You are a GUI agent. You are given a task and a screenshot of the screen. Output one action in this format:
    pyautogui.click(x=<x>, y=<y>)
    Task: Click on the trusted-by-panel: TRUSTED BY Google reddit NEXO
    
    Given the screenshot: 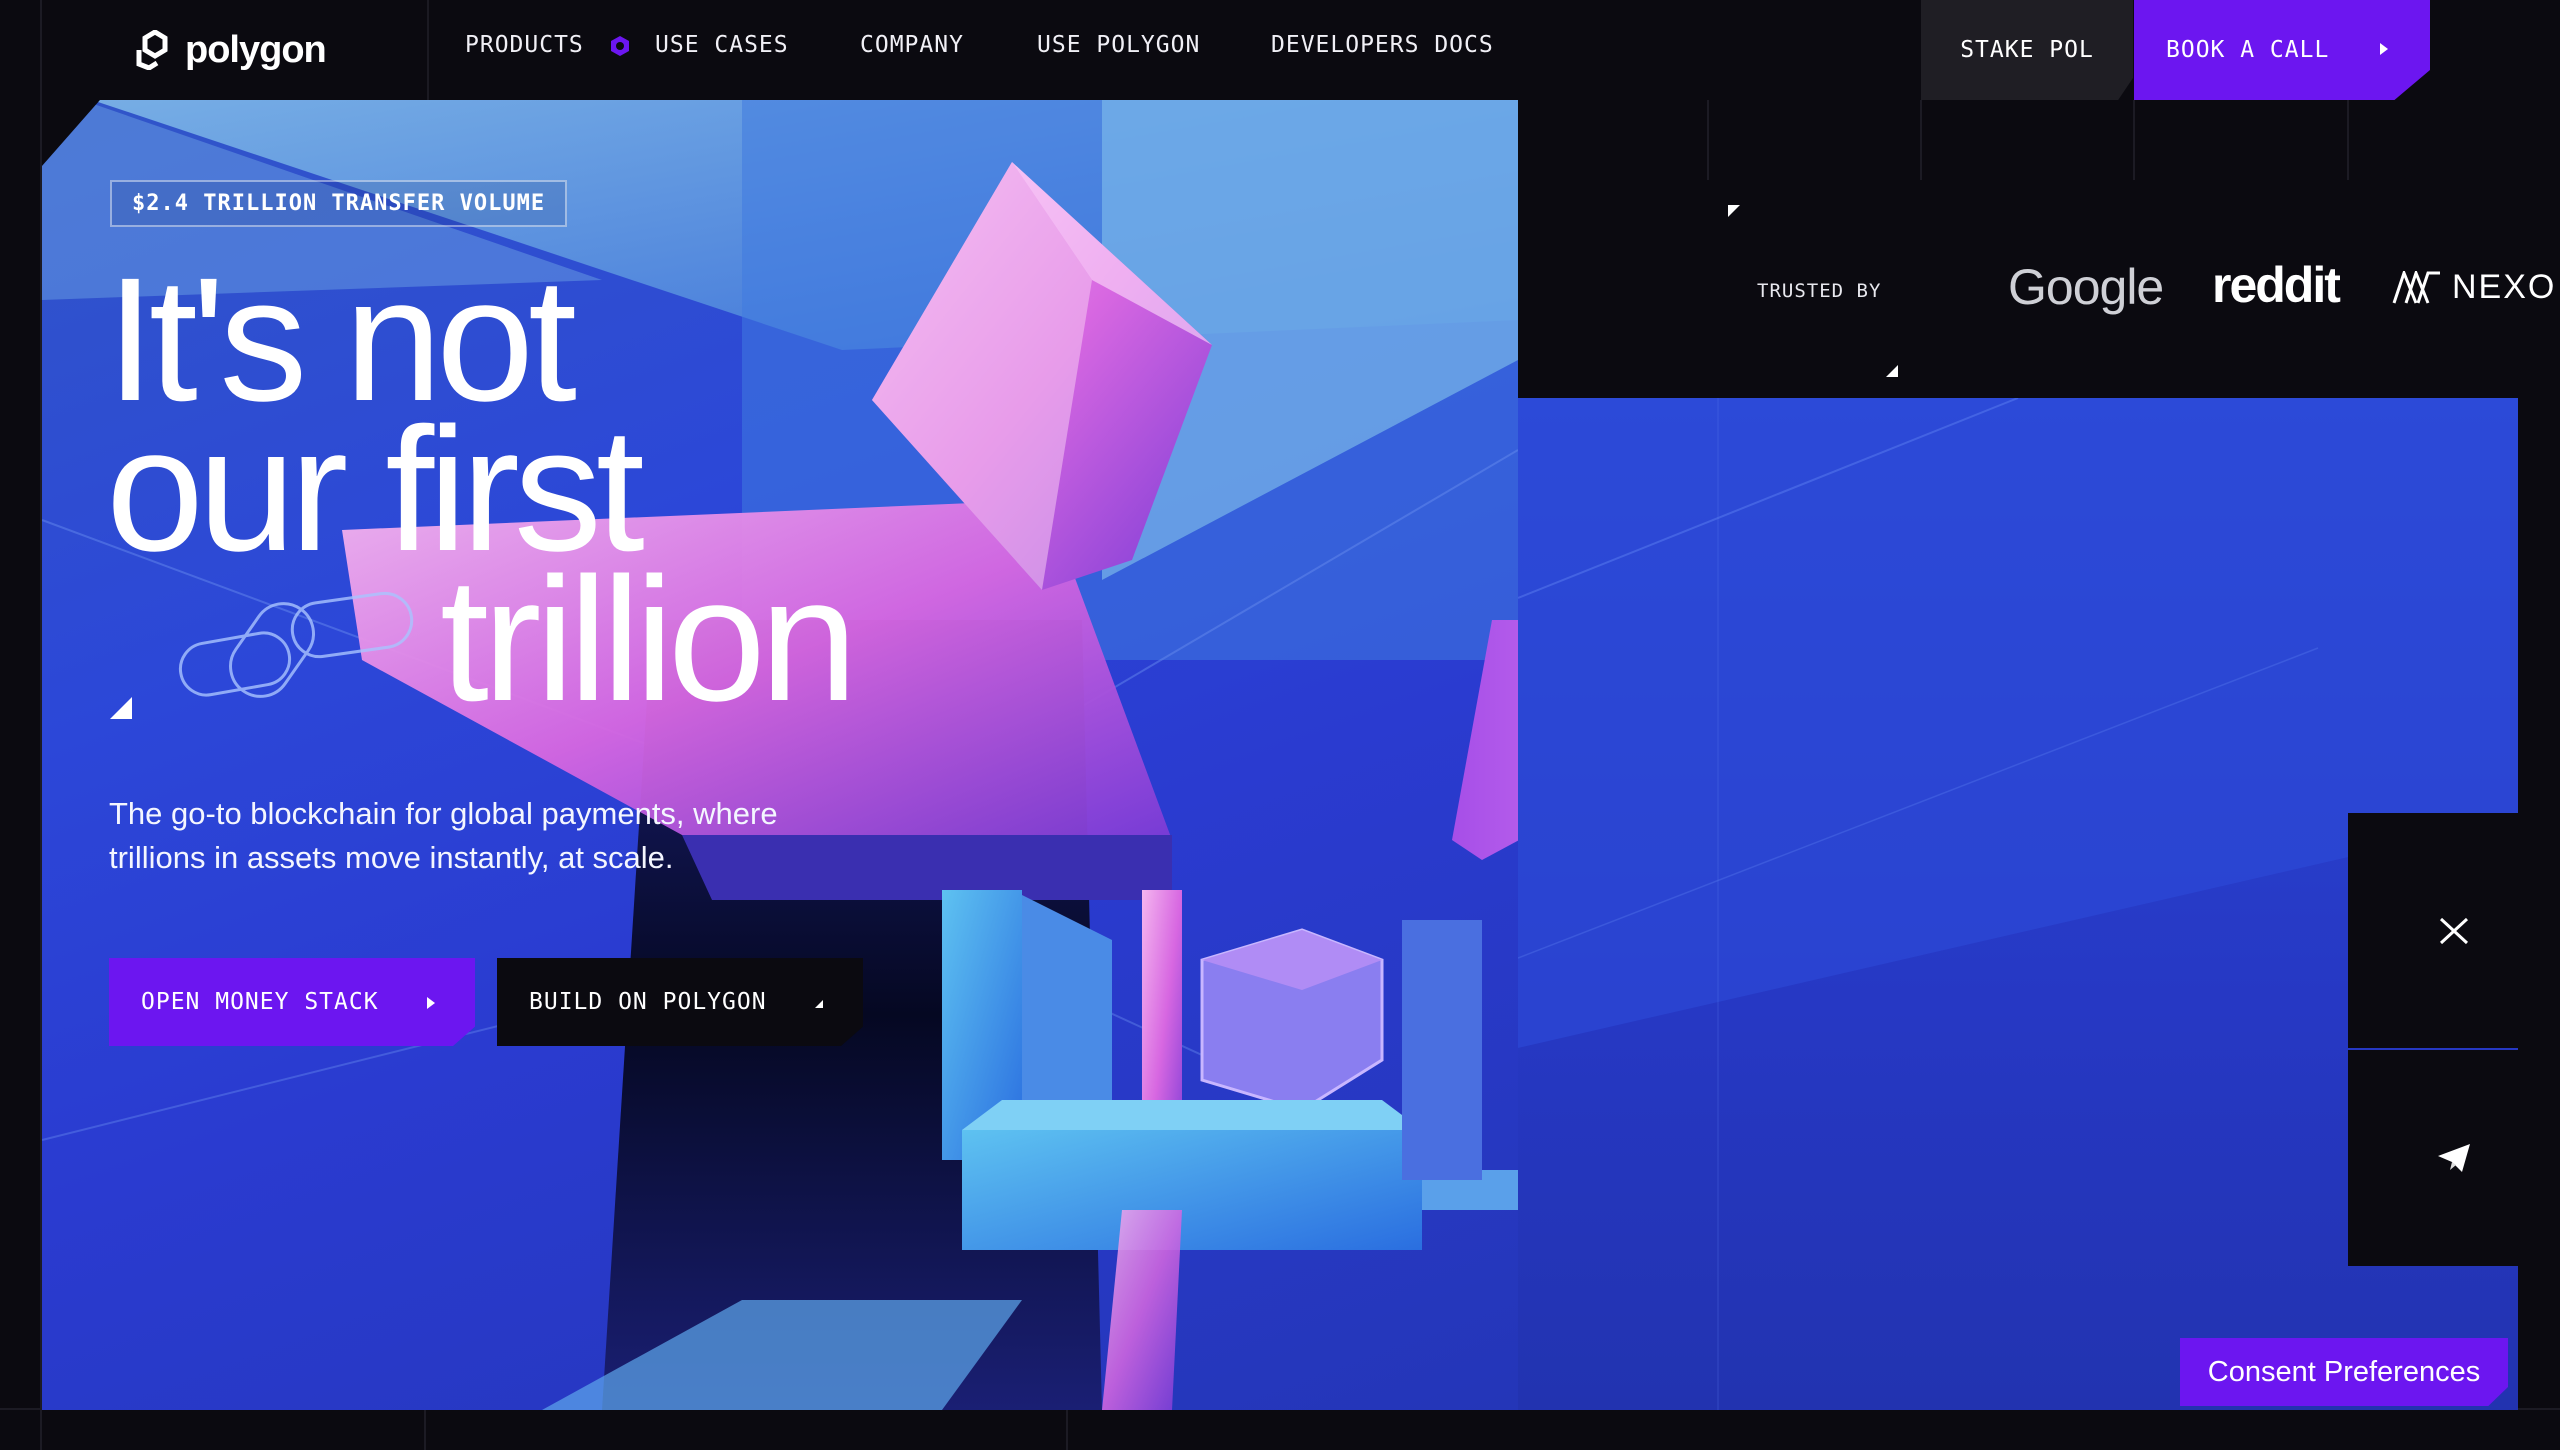 What is the action you would take?
    pyautogui.click(x=2133, y=289)
    